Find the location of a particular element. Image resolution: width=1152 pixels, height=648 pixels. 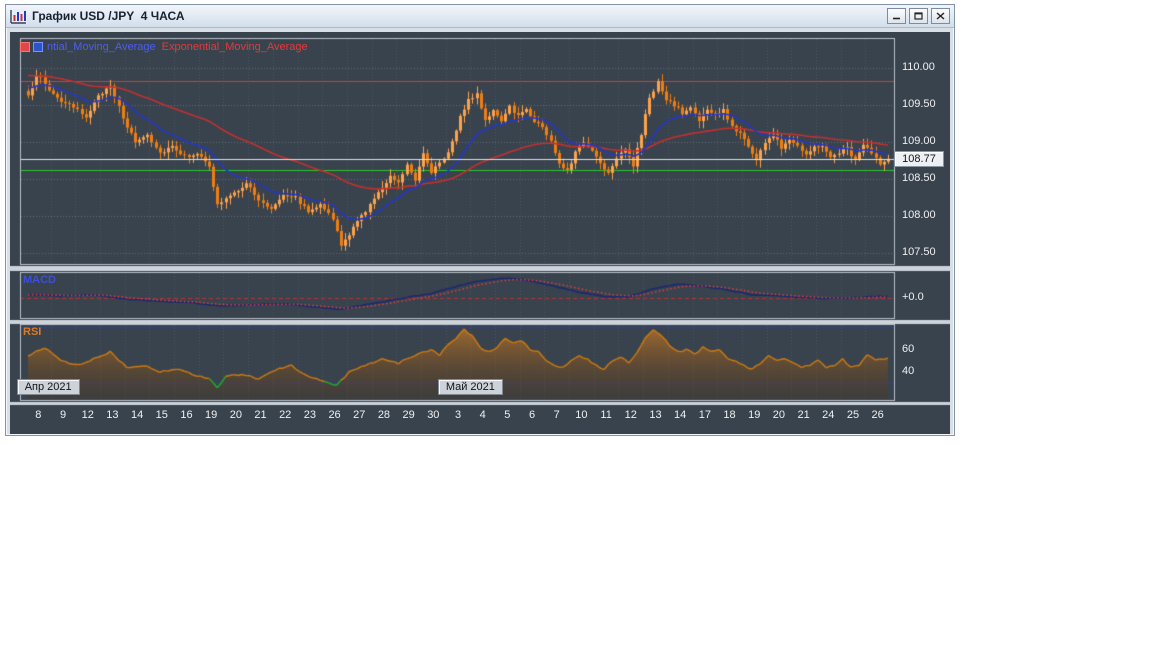

time-axis-label: 10 is located at coordinates (581, 415).